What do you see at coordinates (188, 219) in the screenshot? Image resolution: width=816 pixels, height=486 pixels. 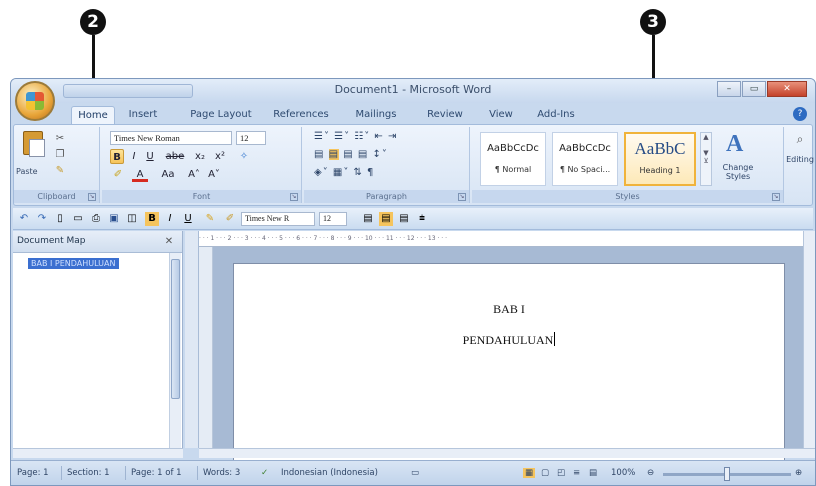 I see `underline-quick-icon: U` at bounding box center [188, 219].